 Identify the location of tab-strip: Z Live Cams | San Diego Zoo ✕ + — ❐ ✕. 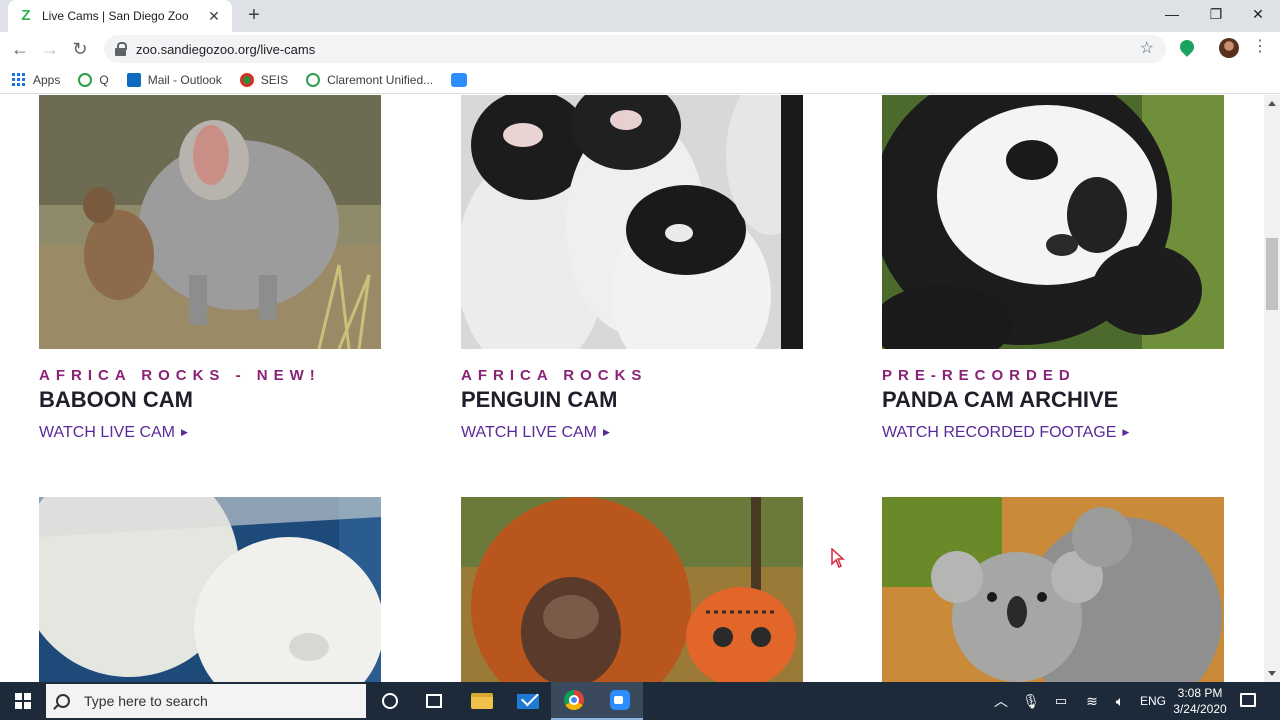
(640, 16).